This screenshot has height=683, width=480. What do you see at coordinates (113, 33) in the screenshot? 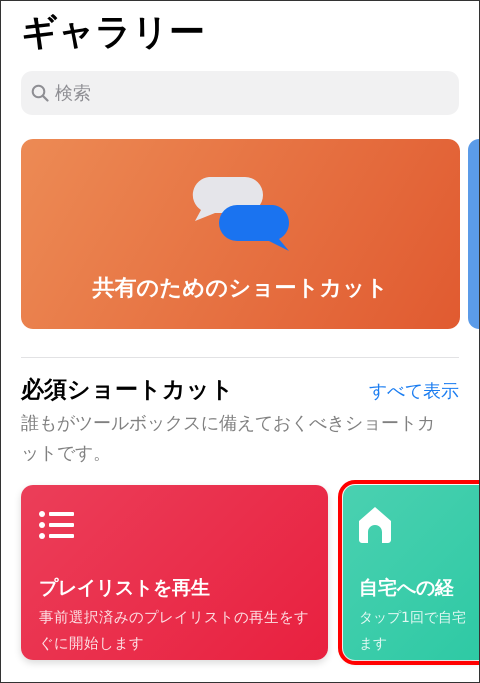
I see `page-title: ギャラリー` at bounding box center [113, 33].